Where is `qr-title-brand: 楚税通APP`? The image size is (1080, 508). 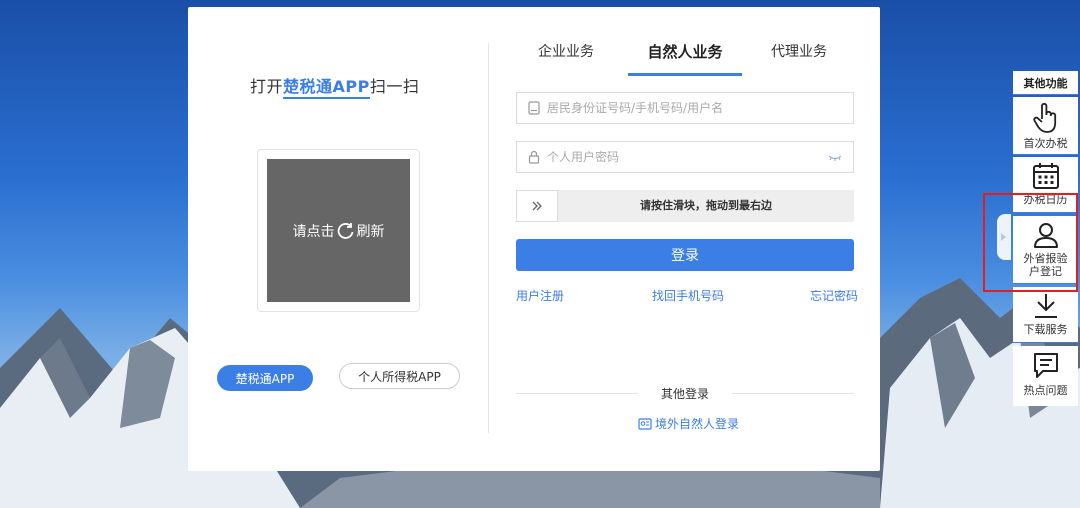
qr-title-brand: 楚税通APP is located at coordinates (326, 88).